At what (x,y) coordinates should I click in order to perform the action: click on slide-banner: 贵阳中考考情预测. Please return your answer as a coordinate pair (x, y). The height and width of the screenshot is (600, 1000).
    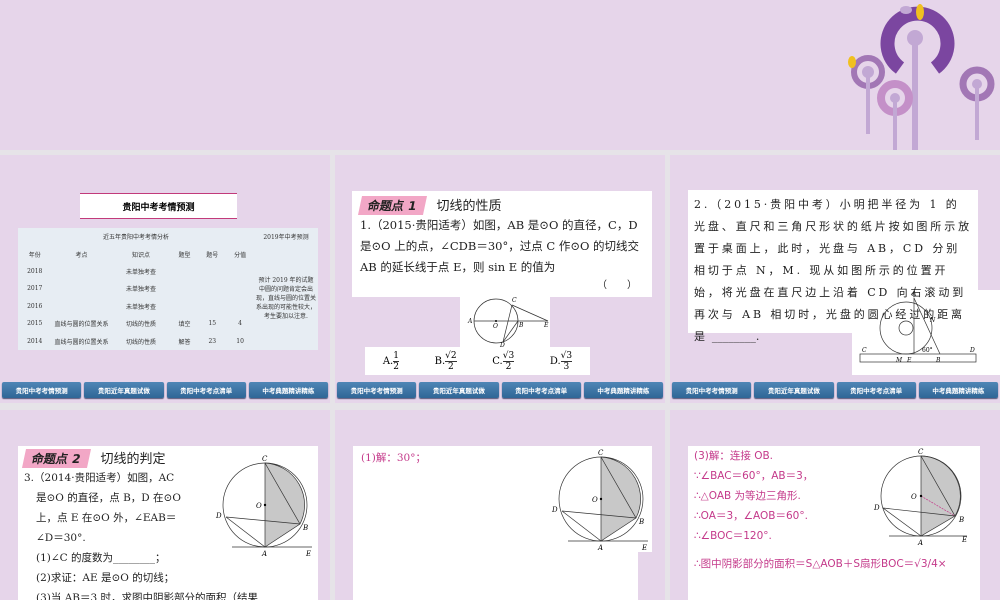
    Looking at the image, I should click on (158, 206).